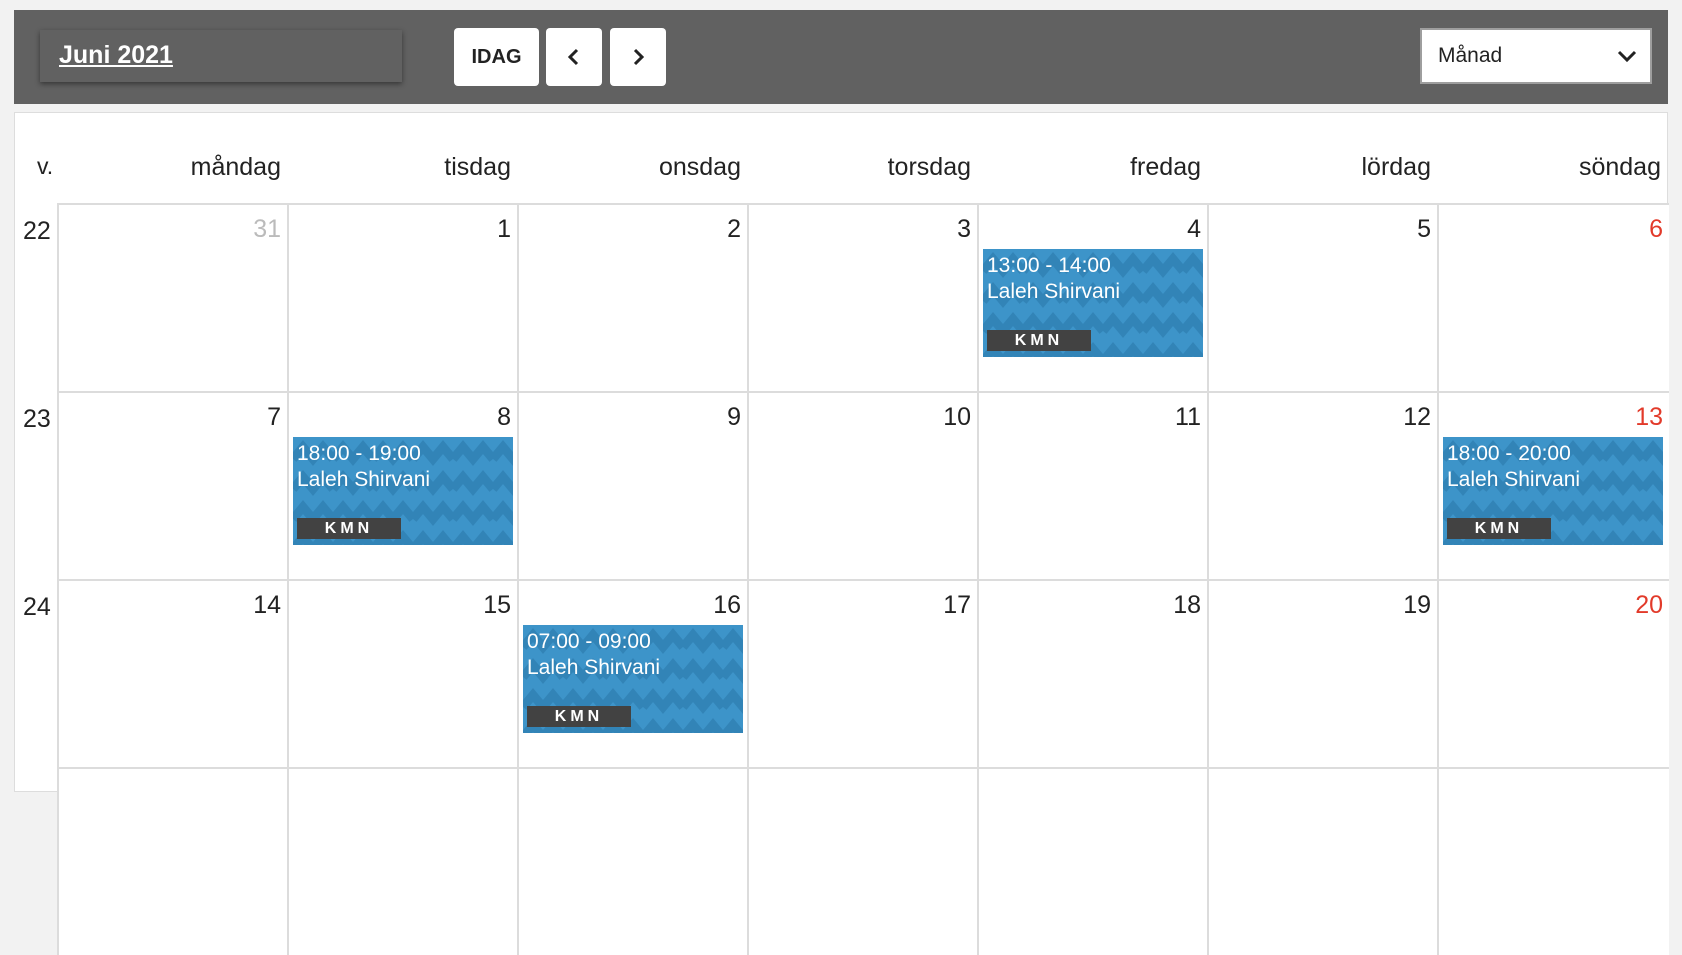 The image size is (1682, 955). I want to click on day-cell: 14, so click(172, 673).